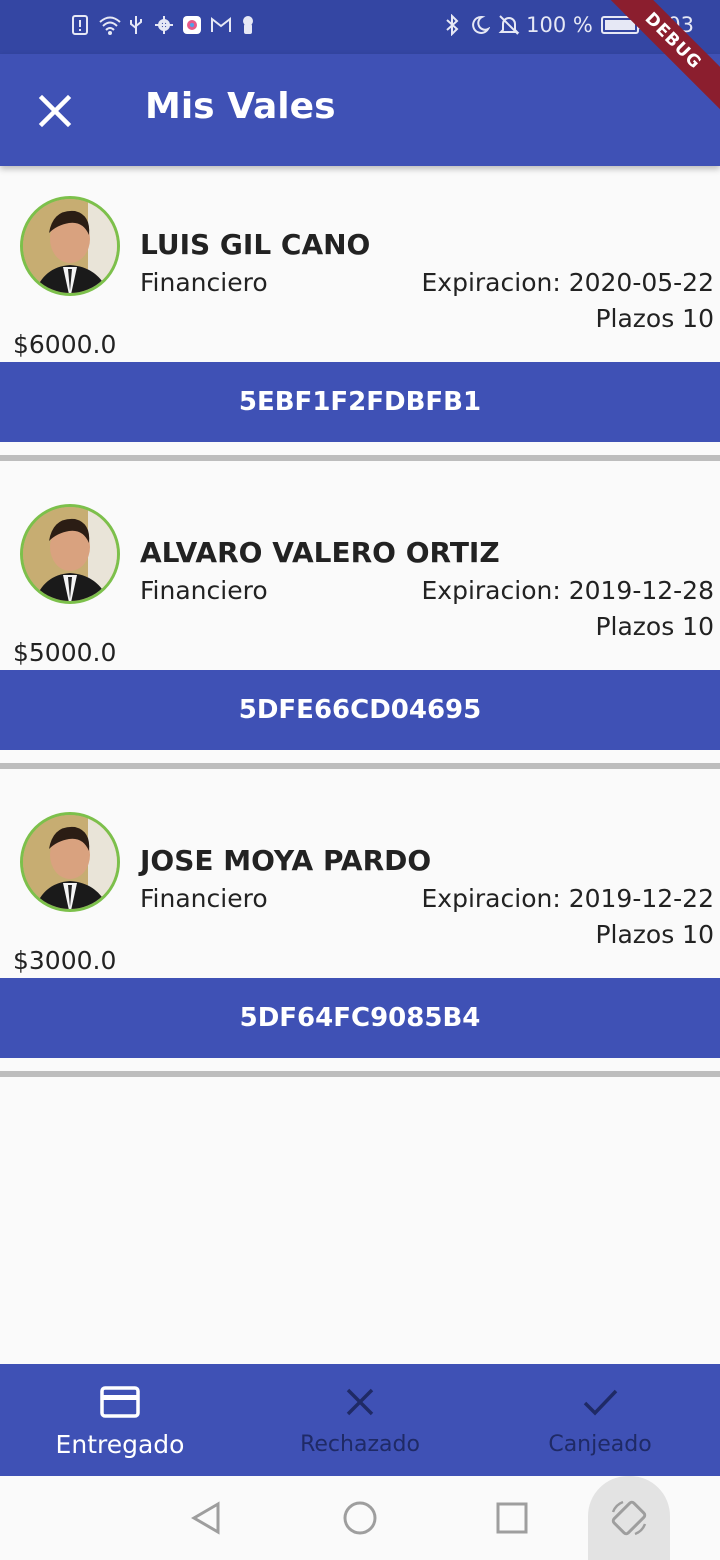  Describe the element at coordinates (136, 25) in the screenshot. I see `usb-icon` at that location.